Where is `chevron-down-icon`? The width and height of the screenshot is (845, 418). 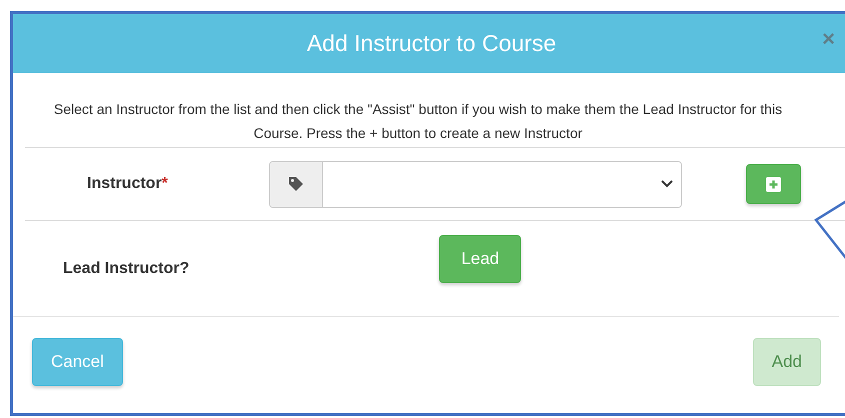 chevron-down-icon is located at coordinates (666, 184).